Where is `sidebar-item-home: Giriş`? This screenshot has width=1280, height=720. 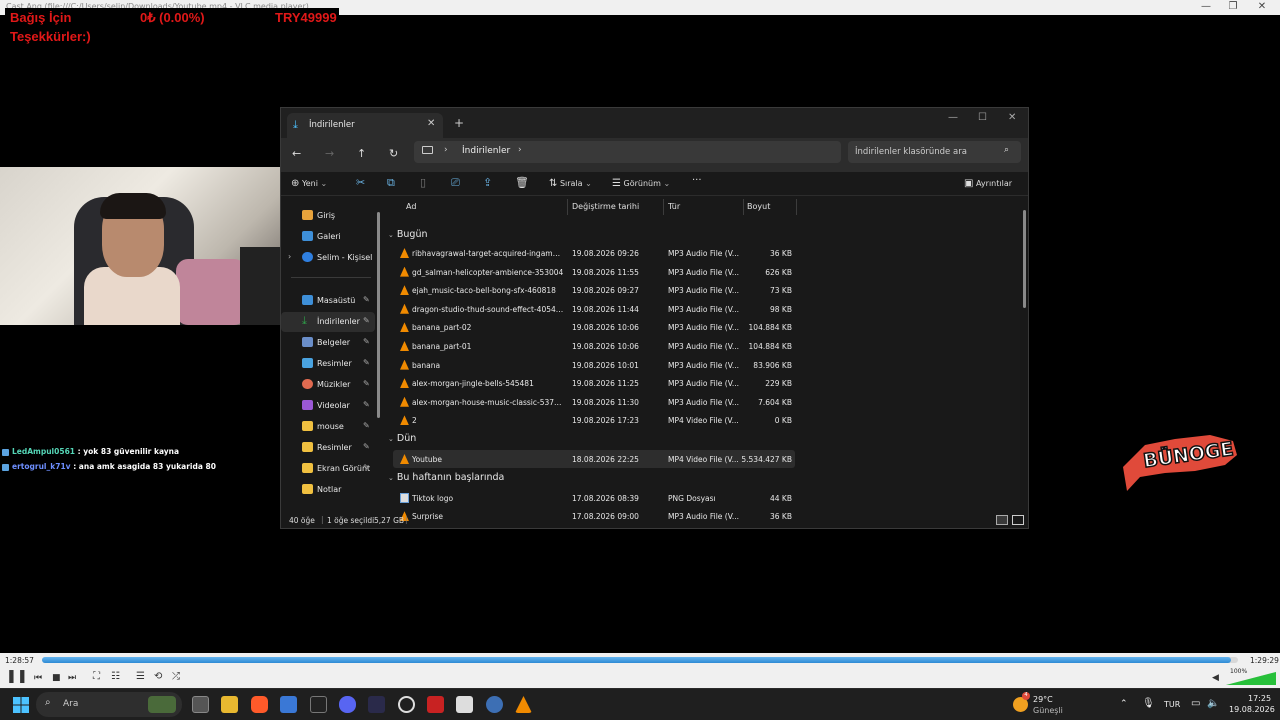
sidebar-item-home: Giriş is located at coordinates (328, 216).